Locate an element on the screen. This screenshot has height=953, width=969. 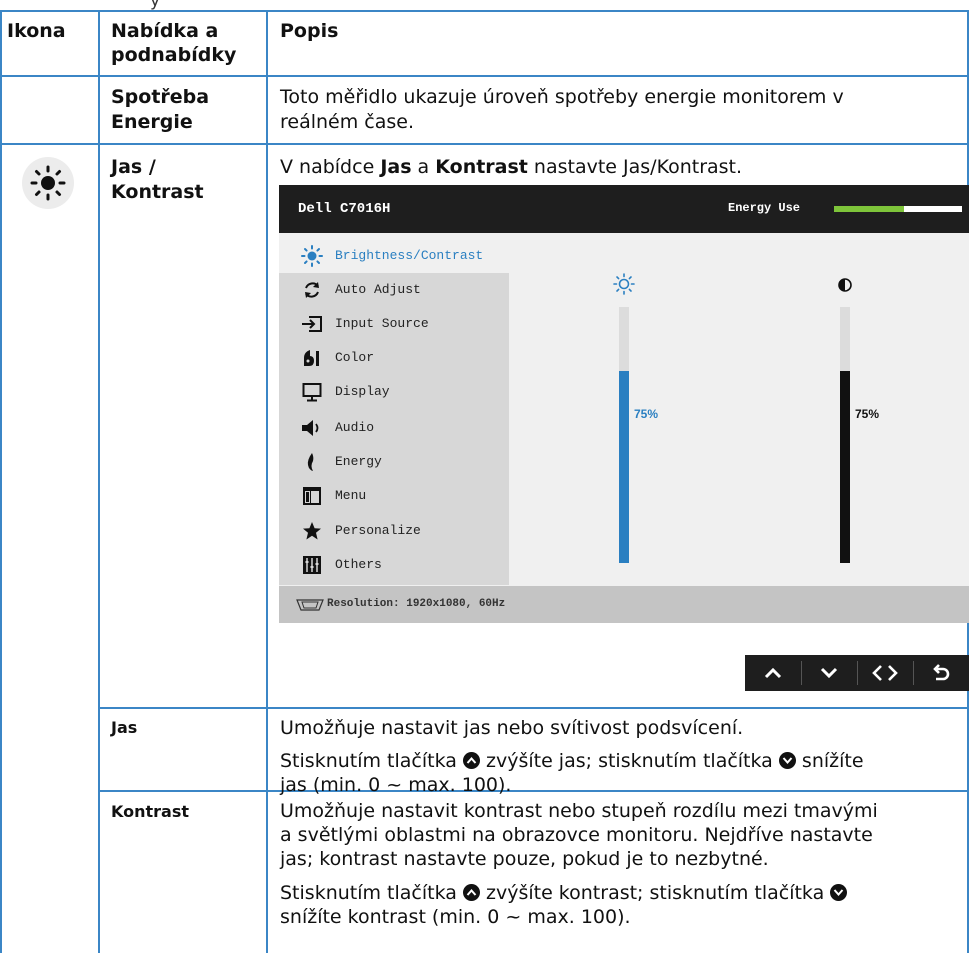
brightness-slider is located at coordinates (624, 435).